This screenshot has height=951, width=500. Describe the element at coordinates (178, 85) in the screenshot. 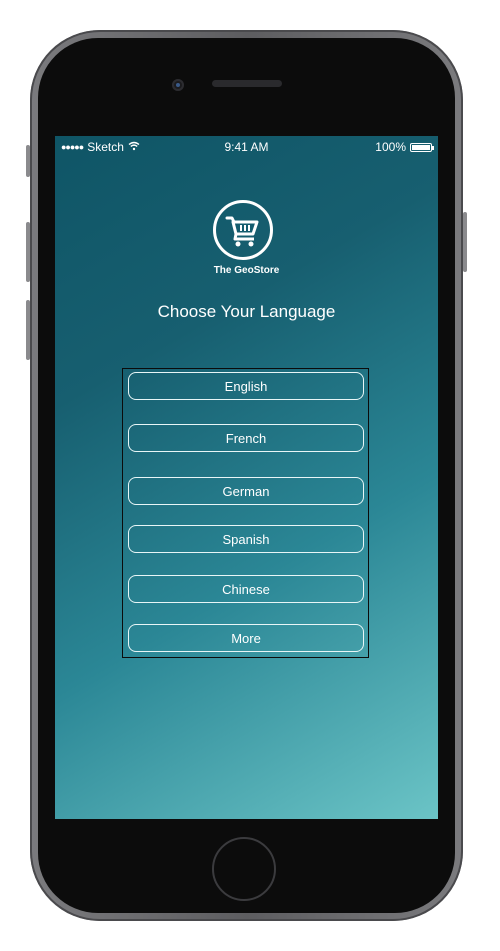

I see `front-camera` at that location.